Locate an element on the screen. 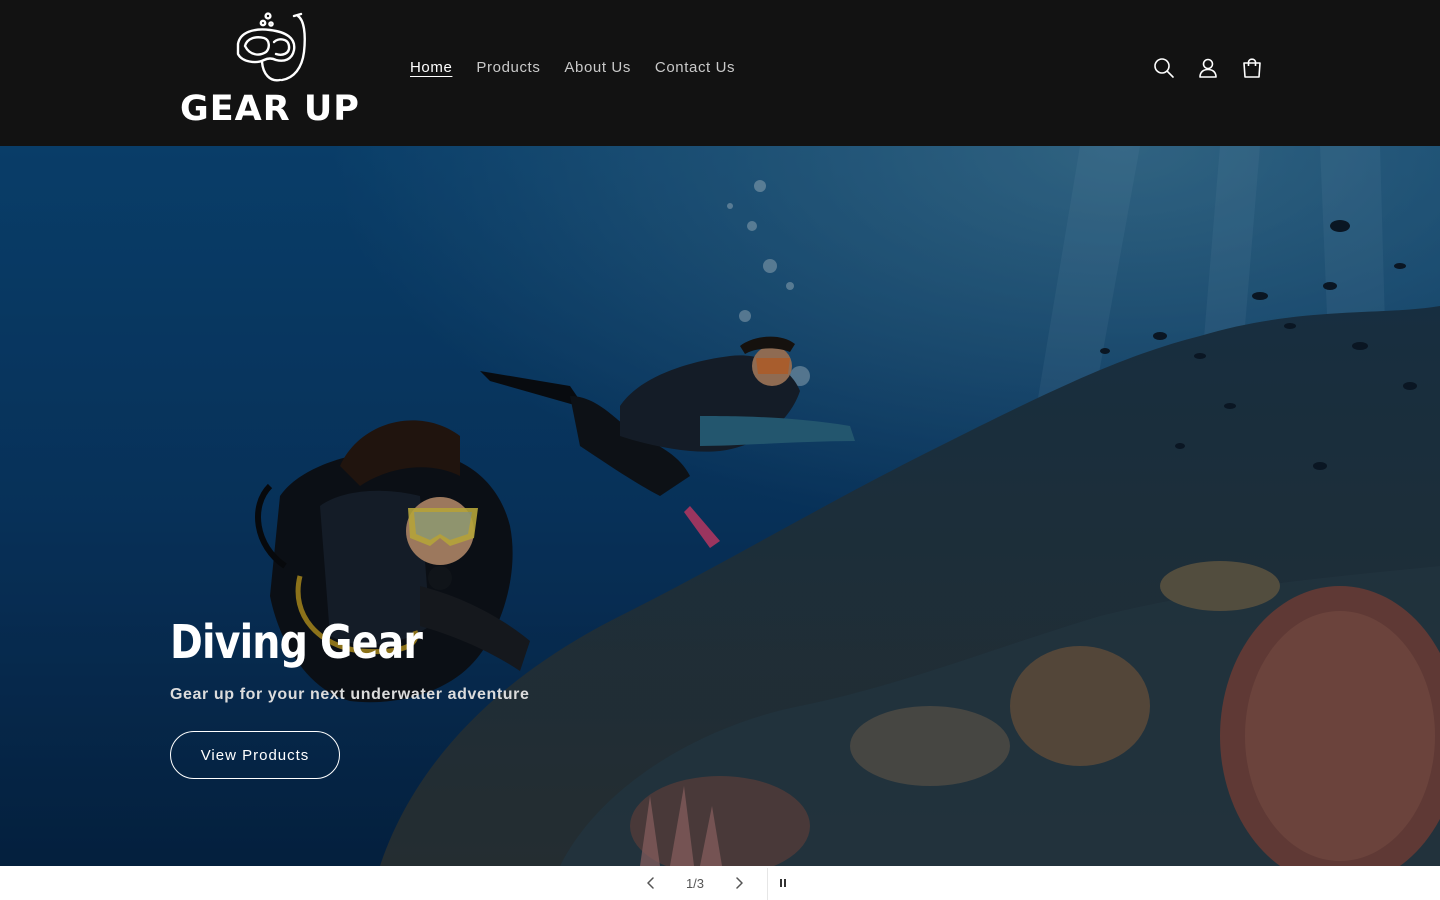 This screenshot has height=900, width=1440. next-slide-button is located at coordinates (739, 883).